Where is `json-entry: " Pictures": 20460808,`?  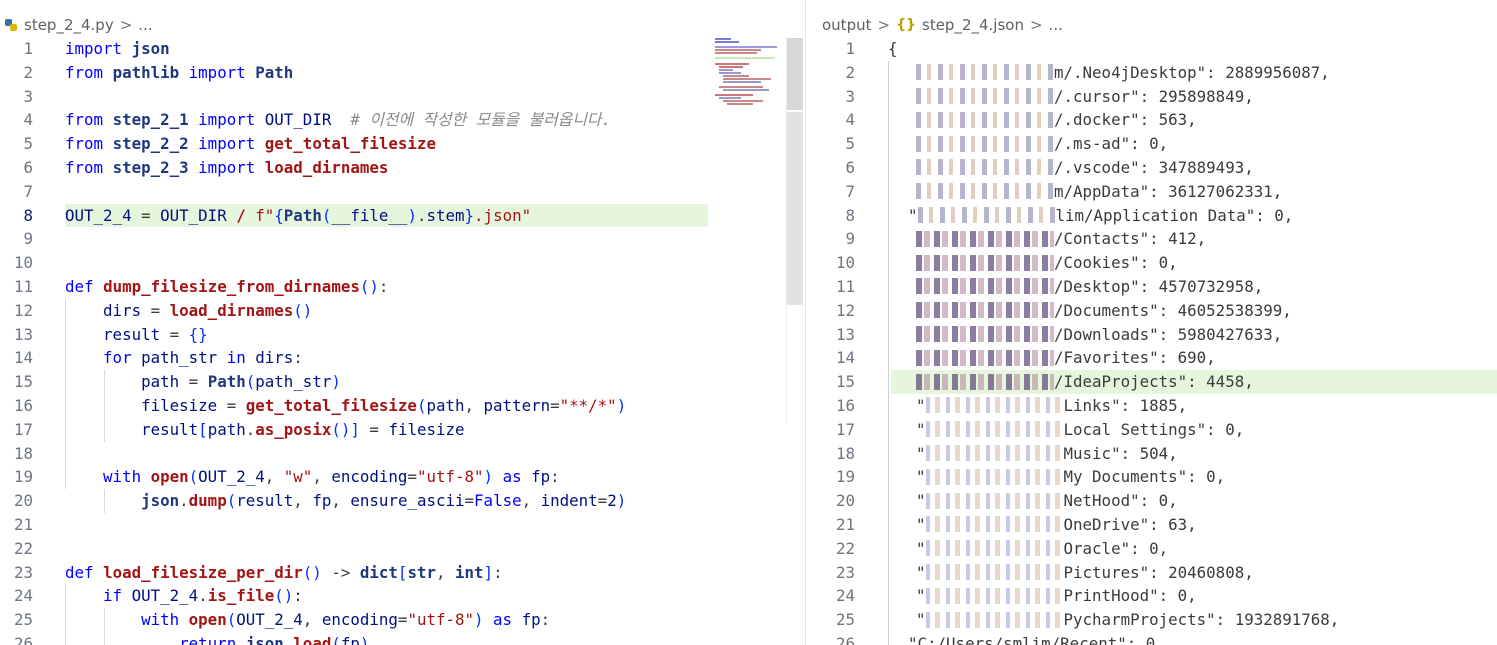
json-entry: " Pictures": 20460808, is located at coordinates (1085, 572).